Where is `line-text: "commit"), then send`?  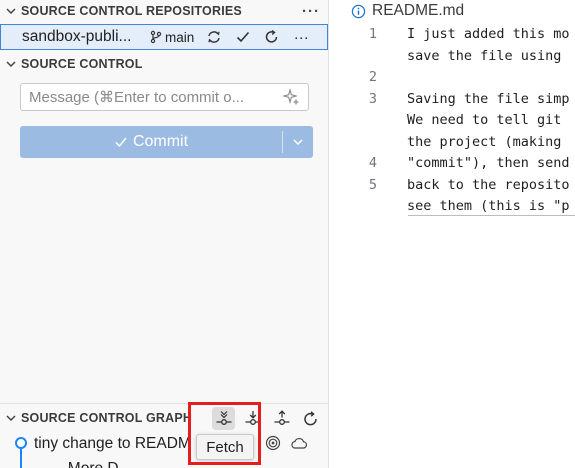 line-text: "commit"), then send is located at coordinates (488, 162).